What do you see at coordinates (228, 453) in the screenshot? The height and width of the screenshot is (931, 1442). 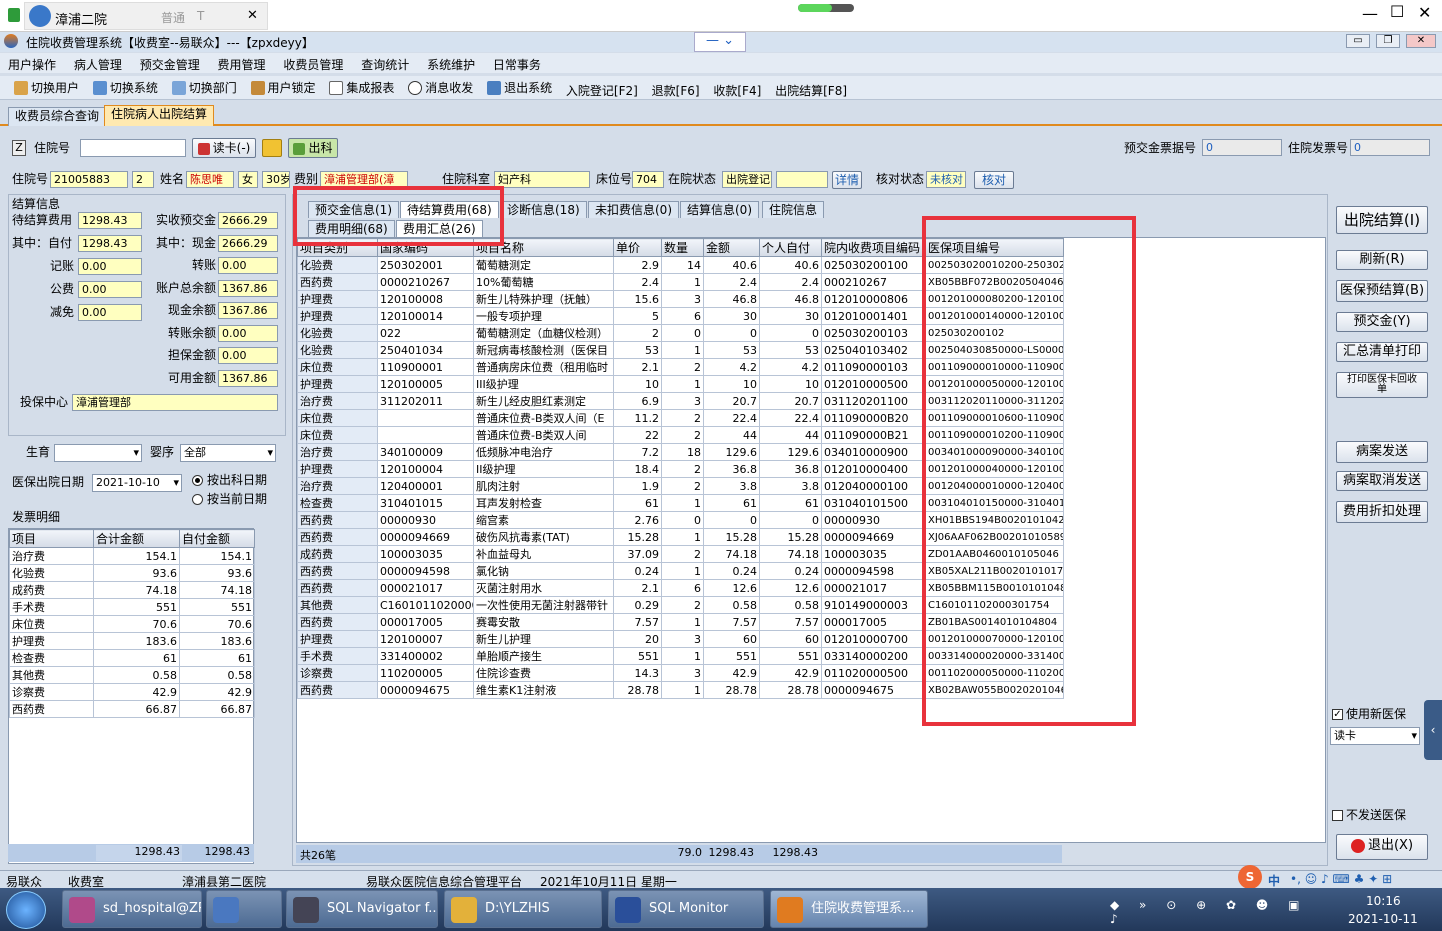 I see `baby-seq-select: 全部 ▾` at bounding box center [228, 453].